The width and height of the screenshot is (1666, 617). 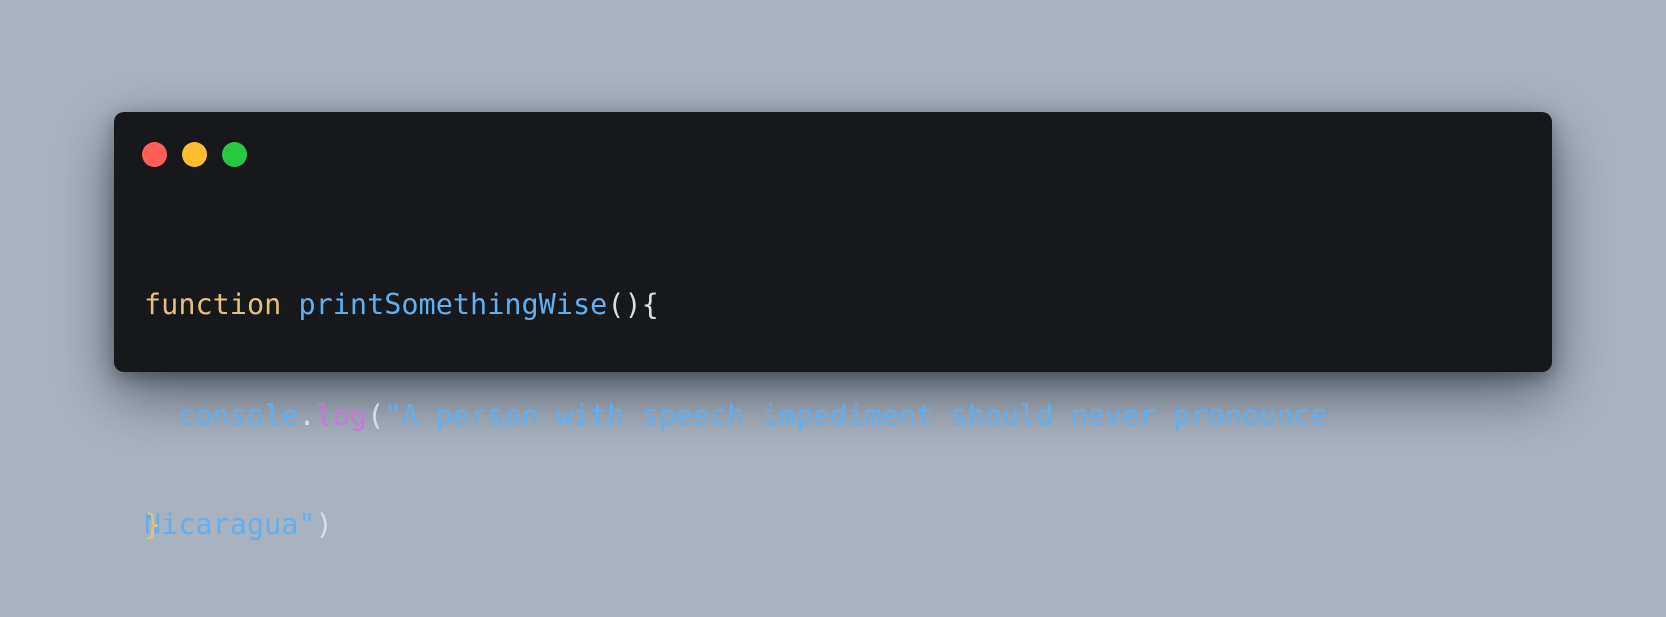 What do you see at coordinates (633, 304) in the screenshot?
I see `function-parens-brace: (){` at bounding box center [633, 304].